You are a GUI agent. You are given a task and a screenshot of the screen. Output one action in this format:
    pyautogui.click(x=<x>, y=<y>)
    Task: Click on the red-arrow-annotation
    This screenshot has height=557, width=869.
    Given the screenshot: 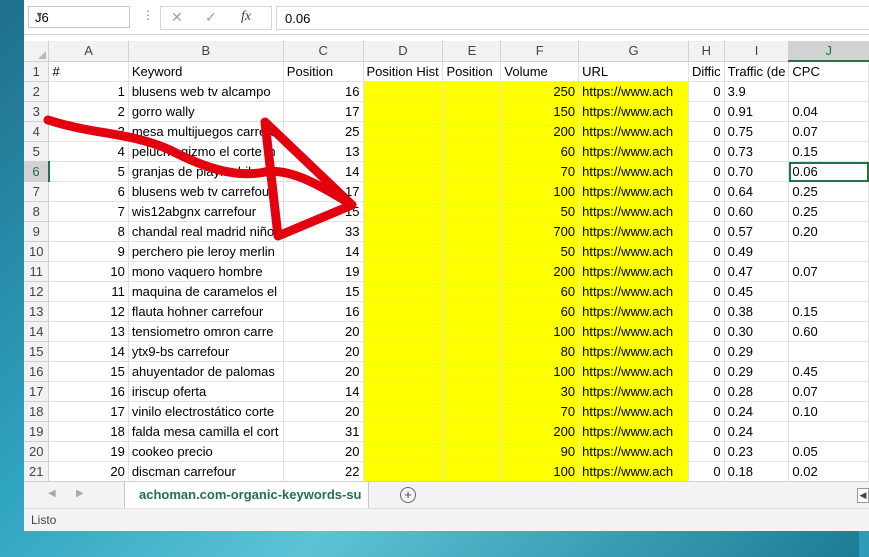 What is the action you would take?
    pyautogui.click(x=200, y=178)
    